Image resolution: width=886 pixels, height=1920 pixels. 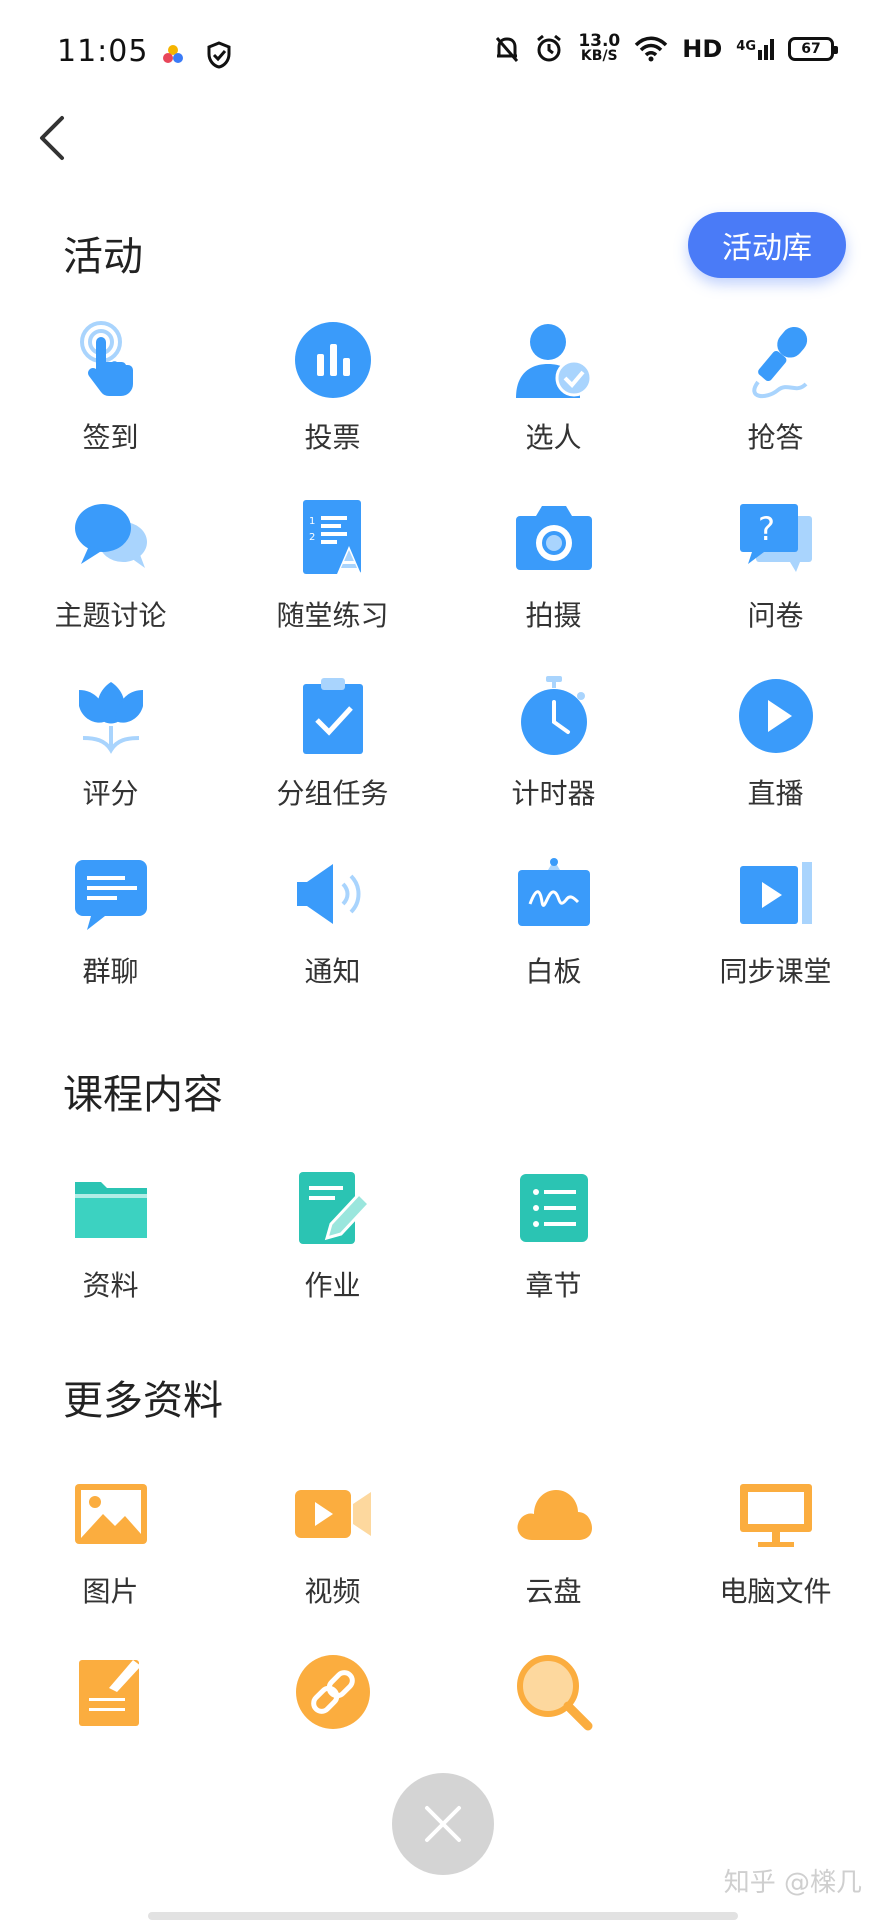 I want to click on grid-item-video: 视频, so click(x=332, y=1542).